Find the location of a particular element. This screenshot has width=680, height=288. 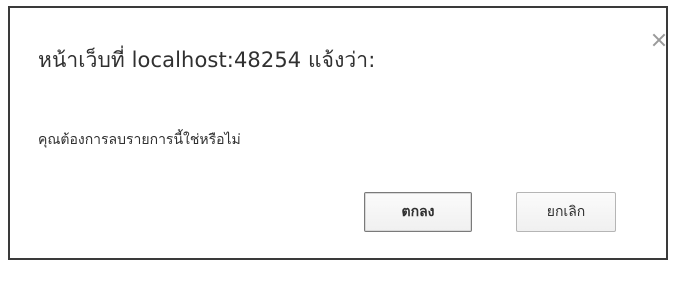

dialog-message: คุณต้องการลบรายการนี้ใช่หรือไม่ is located at coordinates (139, 140).